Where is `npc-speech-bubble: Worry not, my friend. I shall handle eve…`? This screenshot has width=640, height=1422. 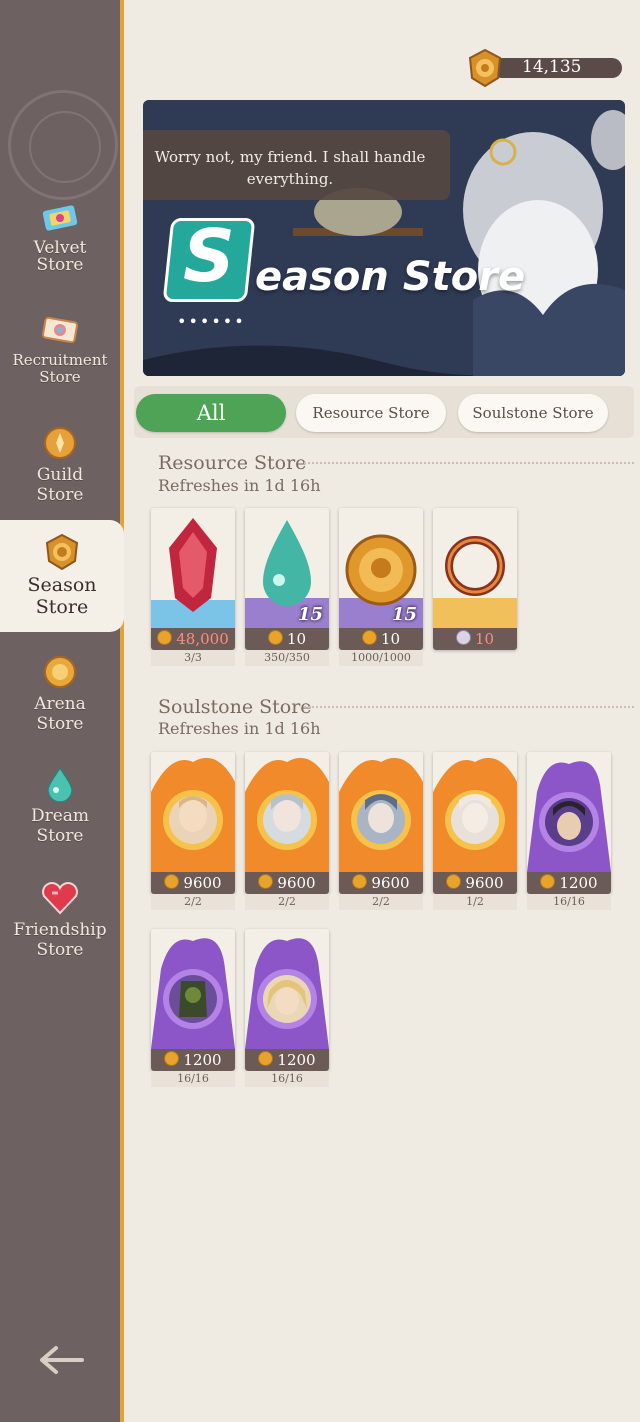
npc-speech-bubble: Worry not, my friend. I shall handle eve… is located at coordinates (296, 165).